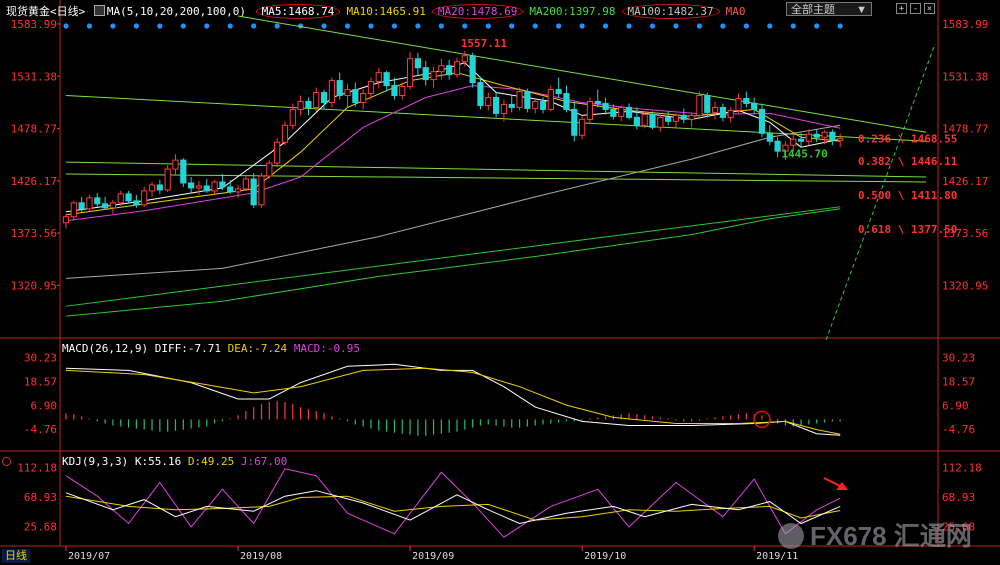 The width and height of the screenshot is (1000, 565). I want to click on macd-params: MACD(26,12,9), so click(105, 348).